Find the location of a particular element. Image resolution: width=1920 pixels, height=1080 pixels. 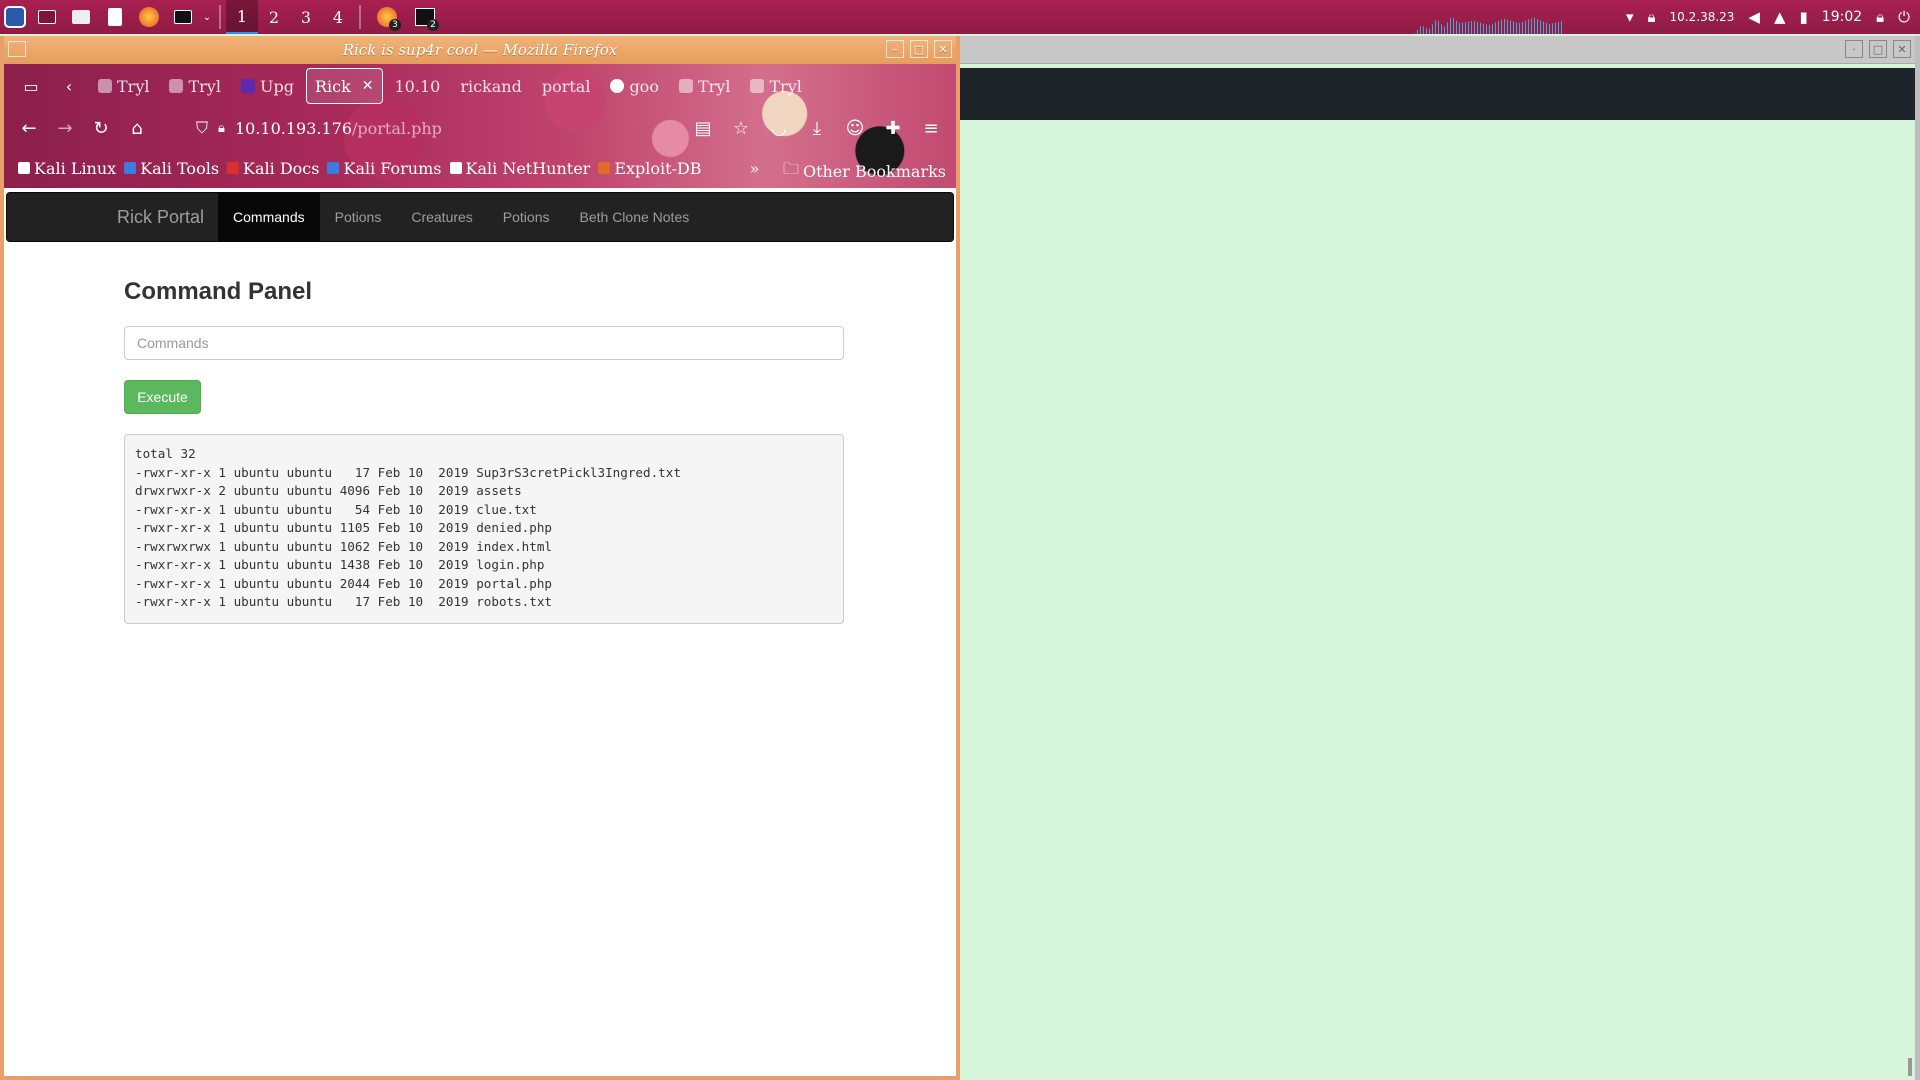

nav-creatures: Creatures is located at coordinates (441, 217).